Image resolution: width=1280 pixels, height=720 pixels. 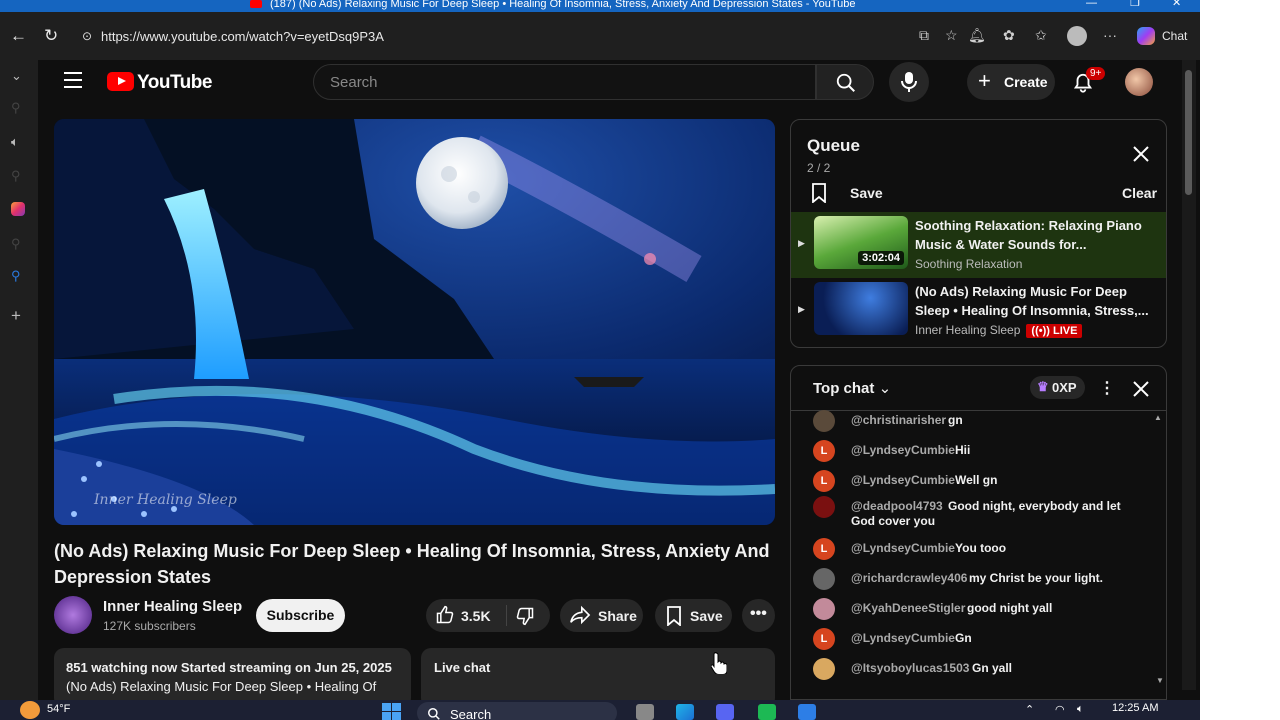 What do you see at coordinates (16, 316) in the screenshot?
I see `add-icon: +` at bounding box center [16, 316].